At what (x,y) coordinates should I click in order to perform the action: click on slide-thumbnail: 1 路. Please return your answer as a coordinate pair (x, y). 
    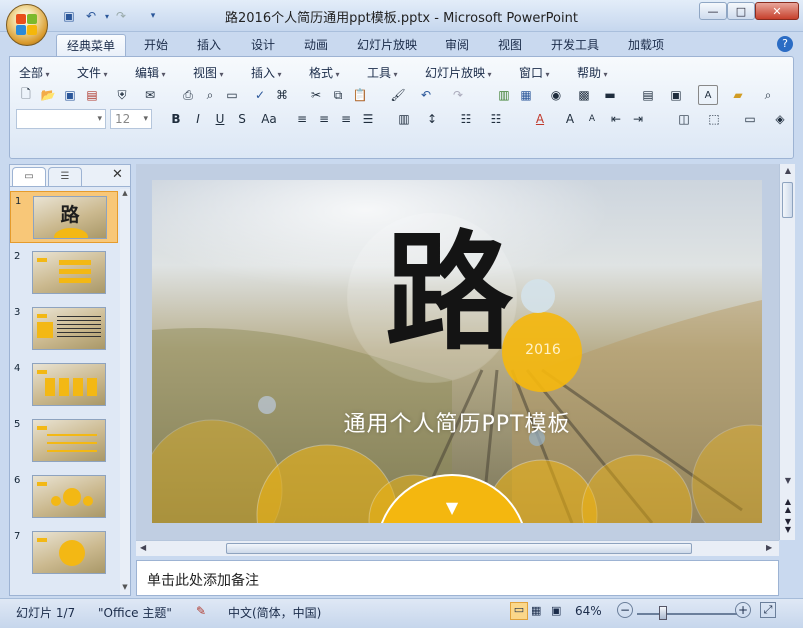
    Looking at the image, I should click on (64, 217).